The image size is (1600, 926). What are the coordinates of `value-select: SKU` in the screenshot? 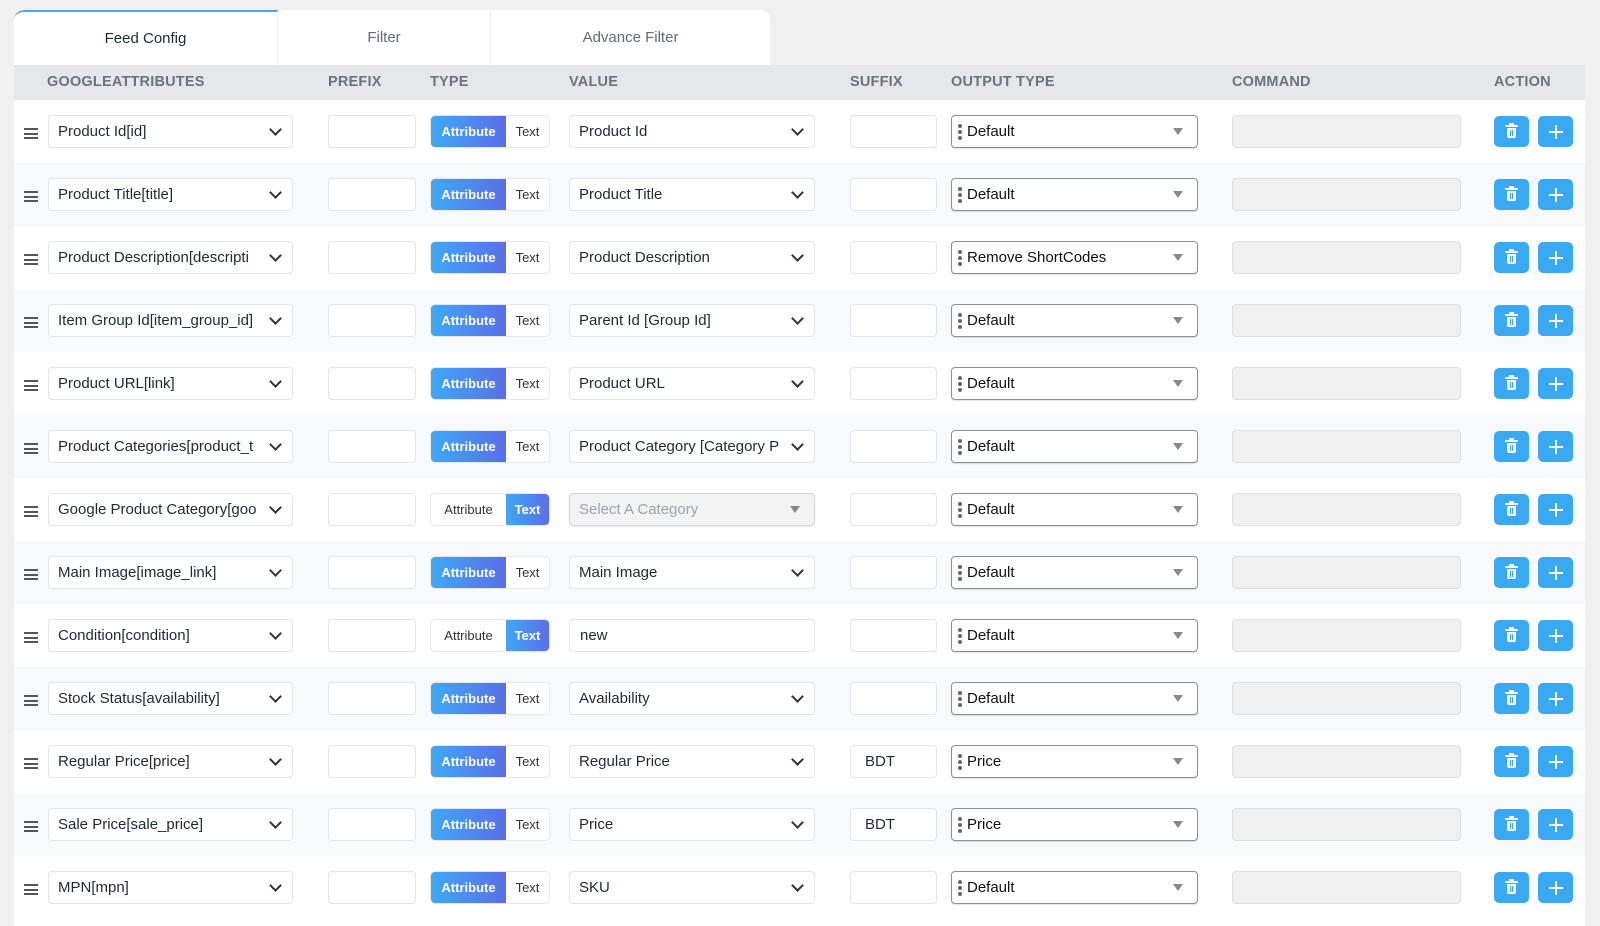 It's located at (692, 887).